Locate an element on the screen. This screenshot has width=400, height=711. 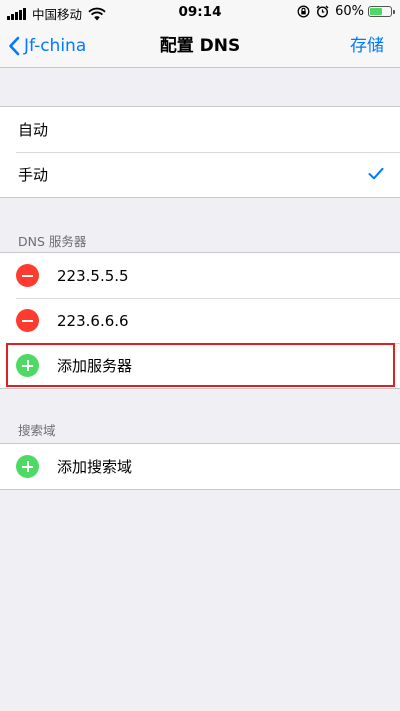
navigation-bar: Jf-china 配置 DNS 存储 is located at coordinates (200, 46).